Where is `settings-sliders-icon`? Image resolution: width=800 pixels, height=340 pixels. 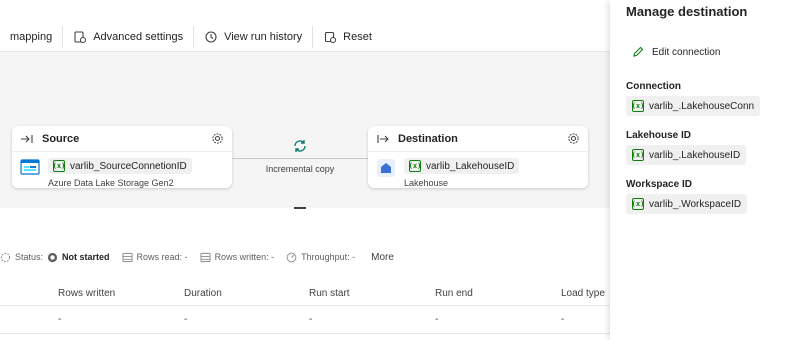
settings-sliders-icon is located at coordinates (80, 36).